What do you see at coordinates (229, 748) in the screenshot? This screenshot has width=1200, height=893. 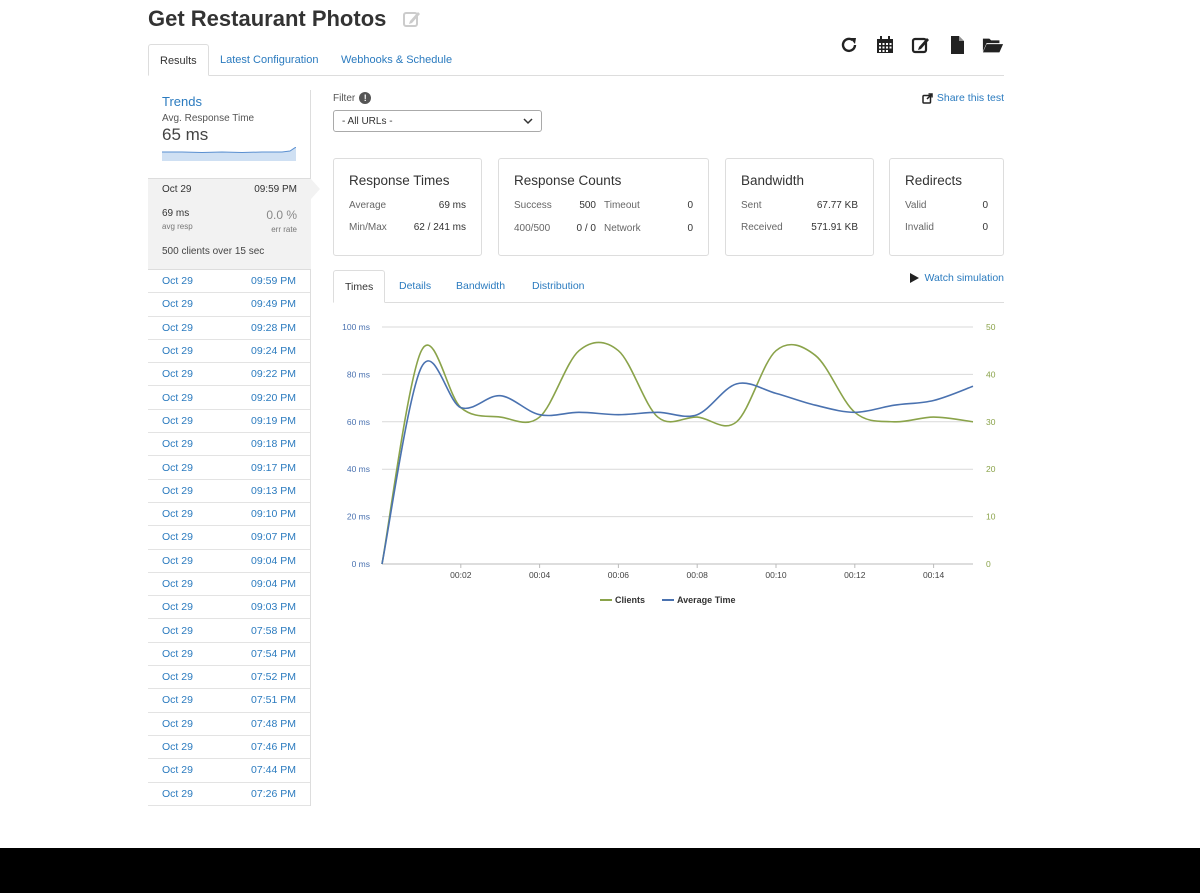 I see `run-list-item: Oct 29 07:46 PM` at bounding box center [229, 748].